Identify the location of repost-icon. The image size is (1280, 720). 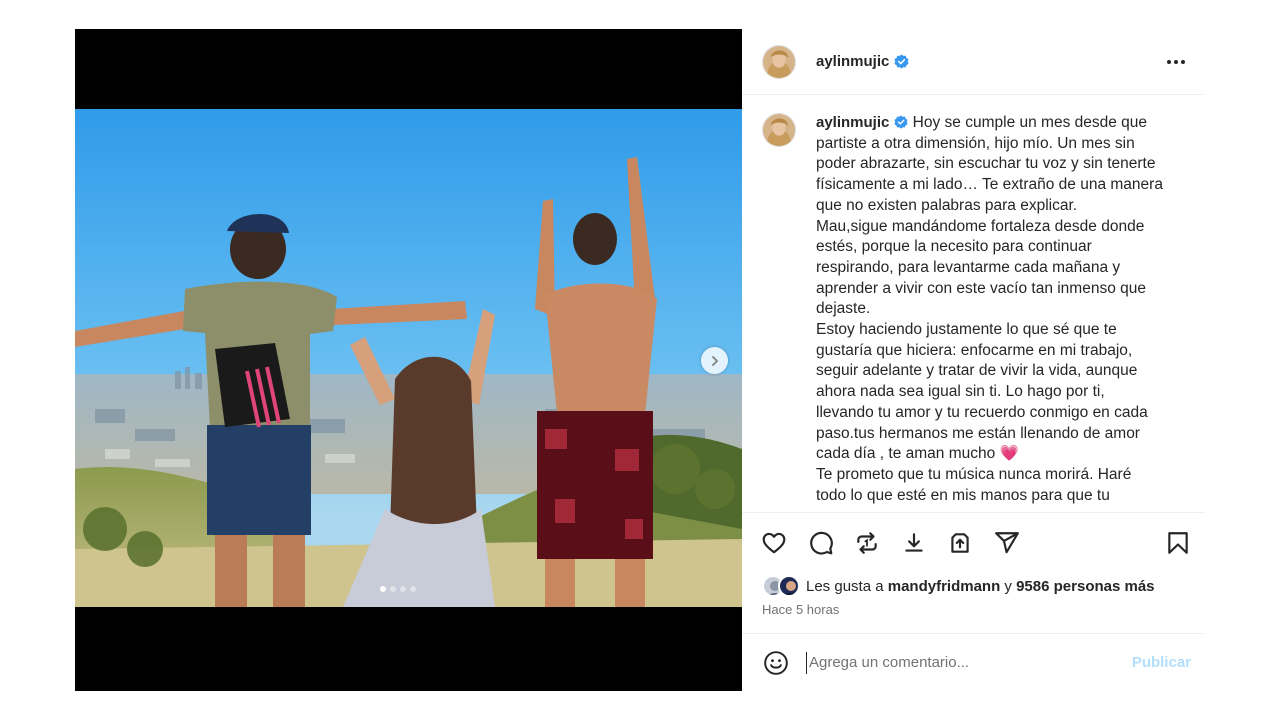
(867, 542).